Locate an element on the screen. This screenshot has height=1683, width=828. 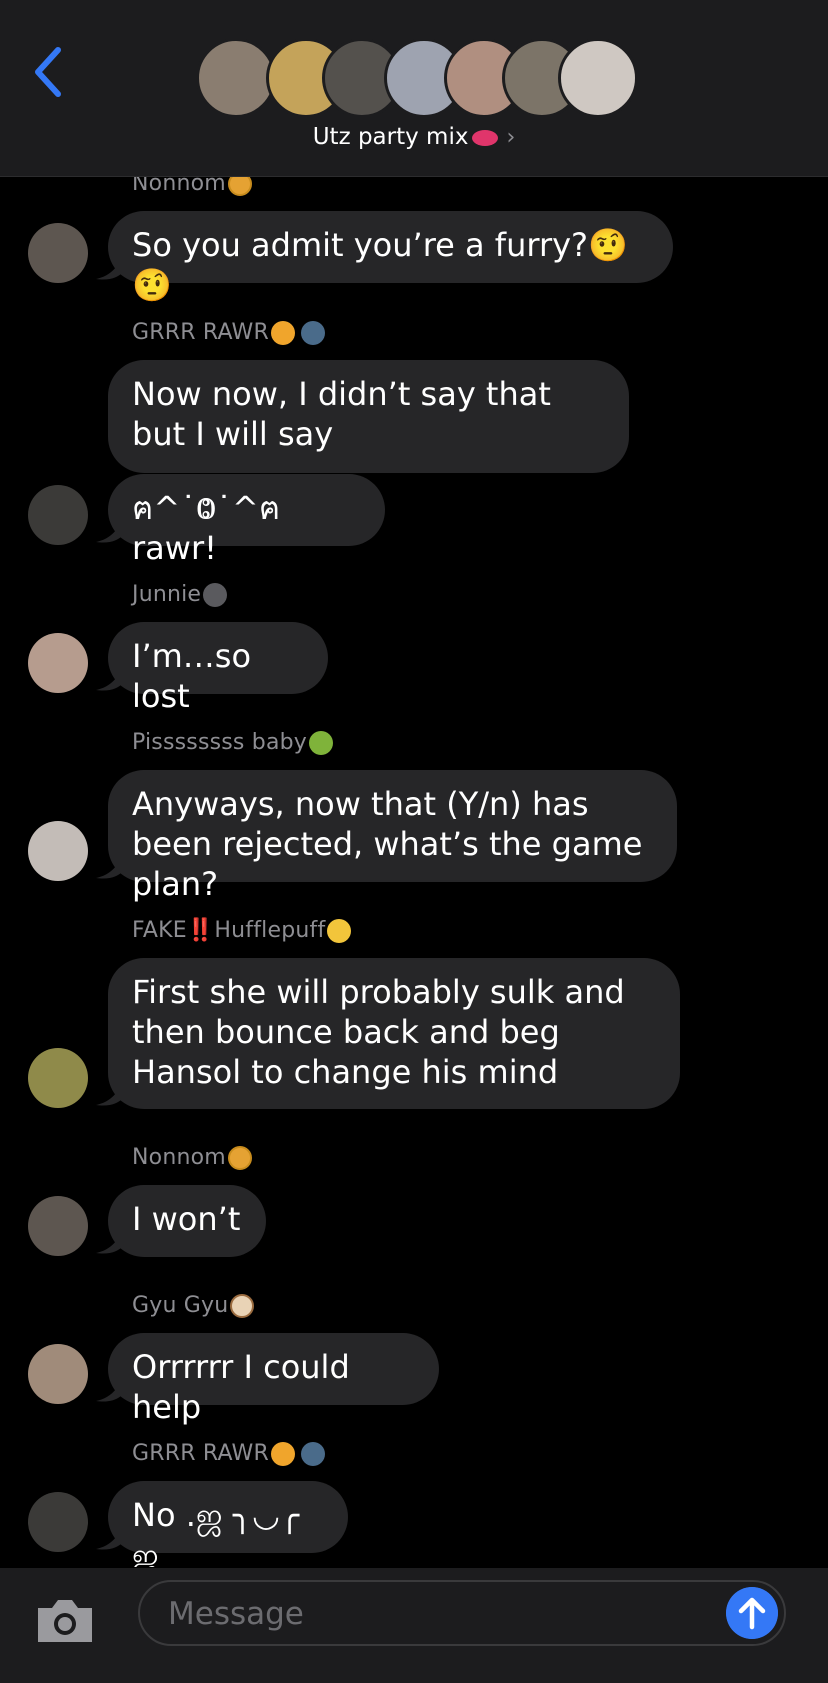
message-placeholder: Message is located at coordinates (236, 1614).